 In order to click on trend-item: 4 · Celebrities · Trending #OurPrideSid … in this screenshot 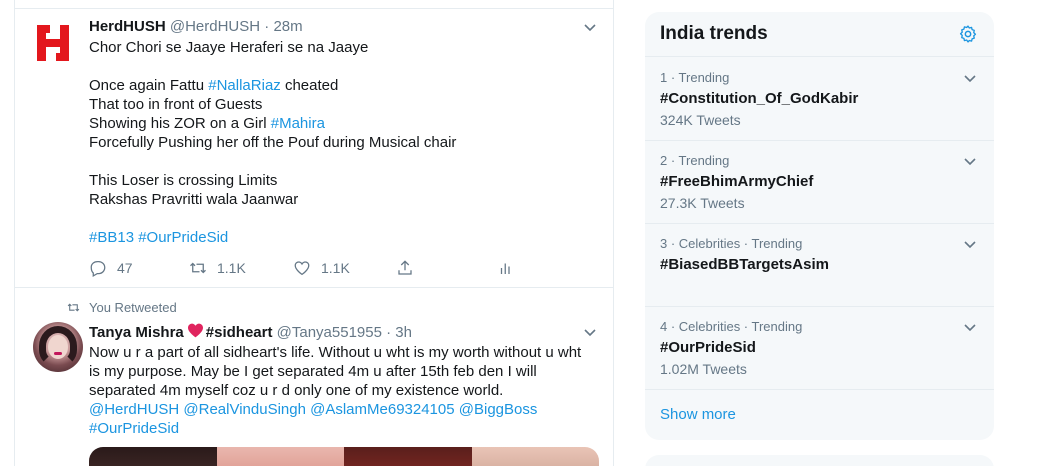, I will do `click(819, 348)`.